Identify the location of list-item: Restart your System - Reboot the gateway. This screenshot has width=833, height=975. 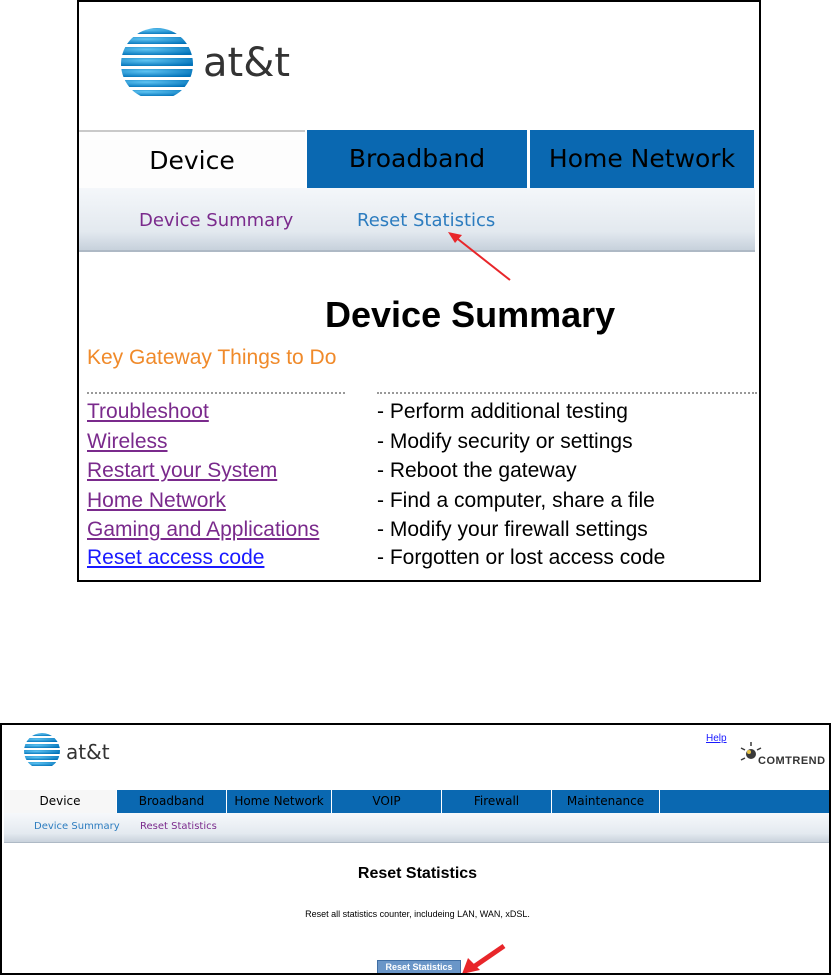
(419, 473).